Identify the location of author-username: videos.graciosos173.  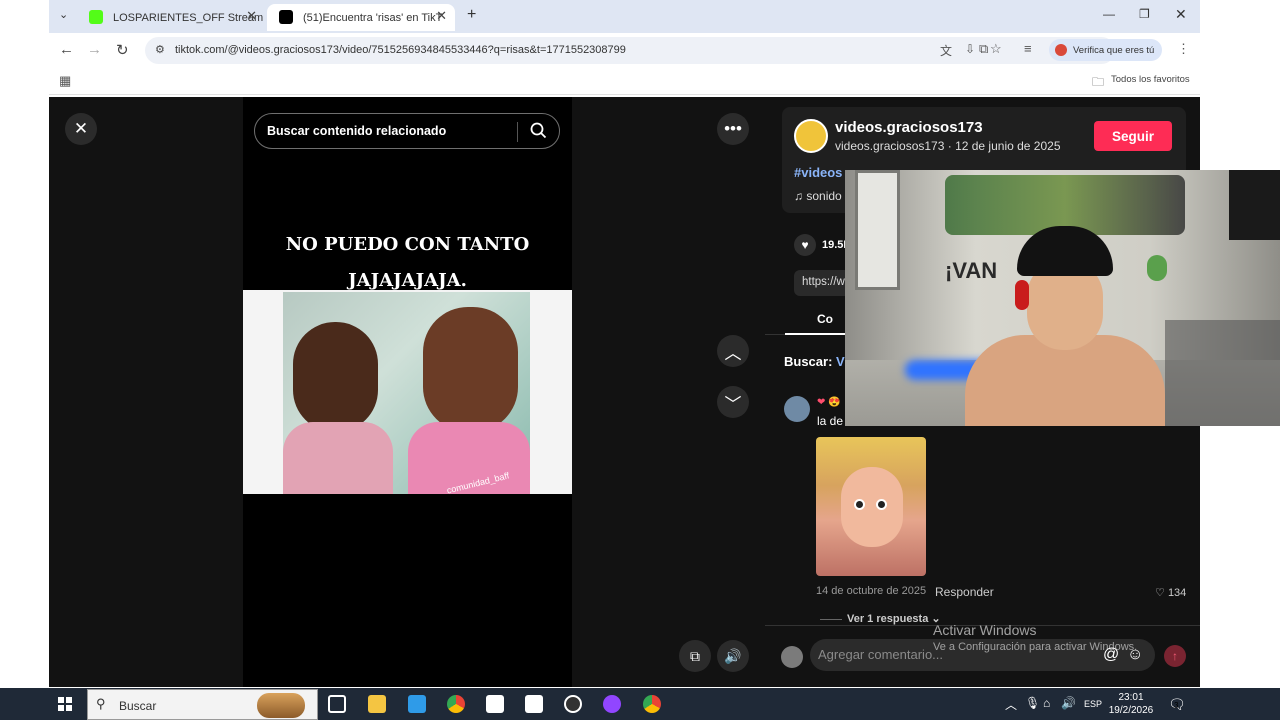
(909, 127).